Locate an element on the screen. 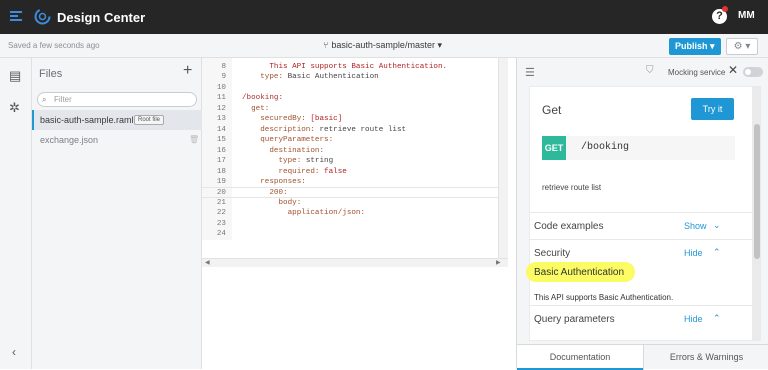  tab-errors-warnings: Errors & Warnings is located at coordinates (705, 357).